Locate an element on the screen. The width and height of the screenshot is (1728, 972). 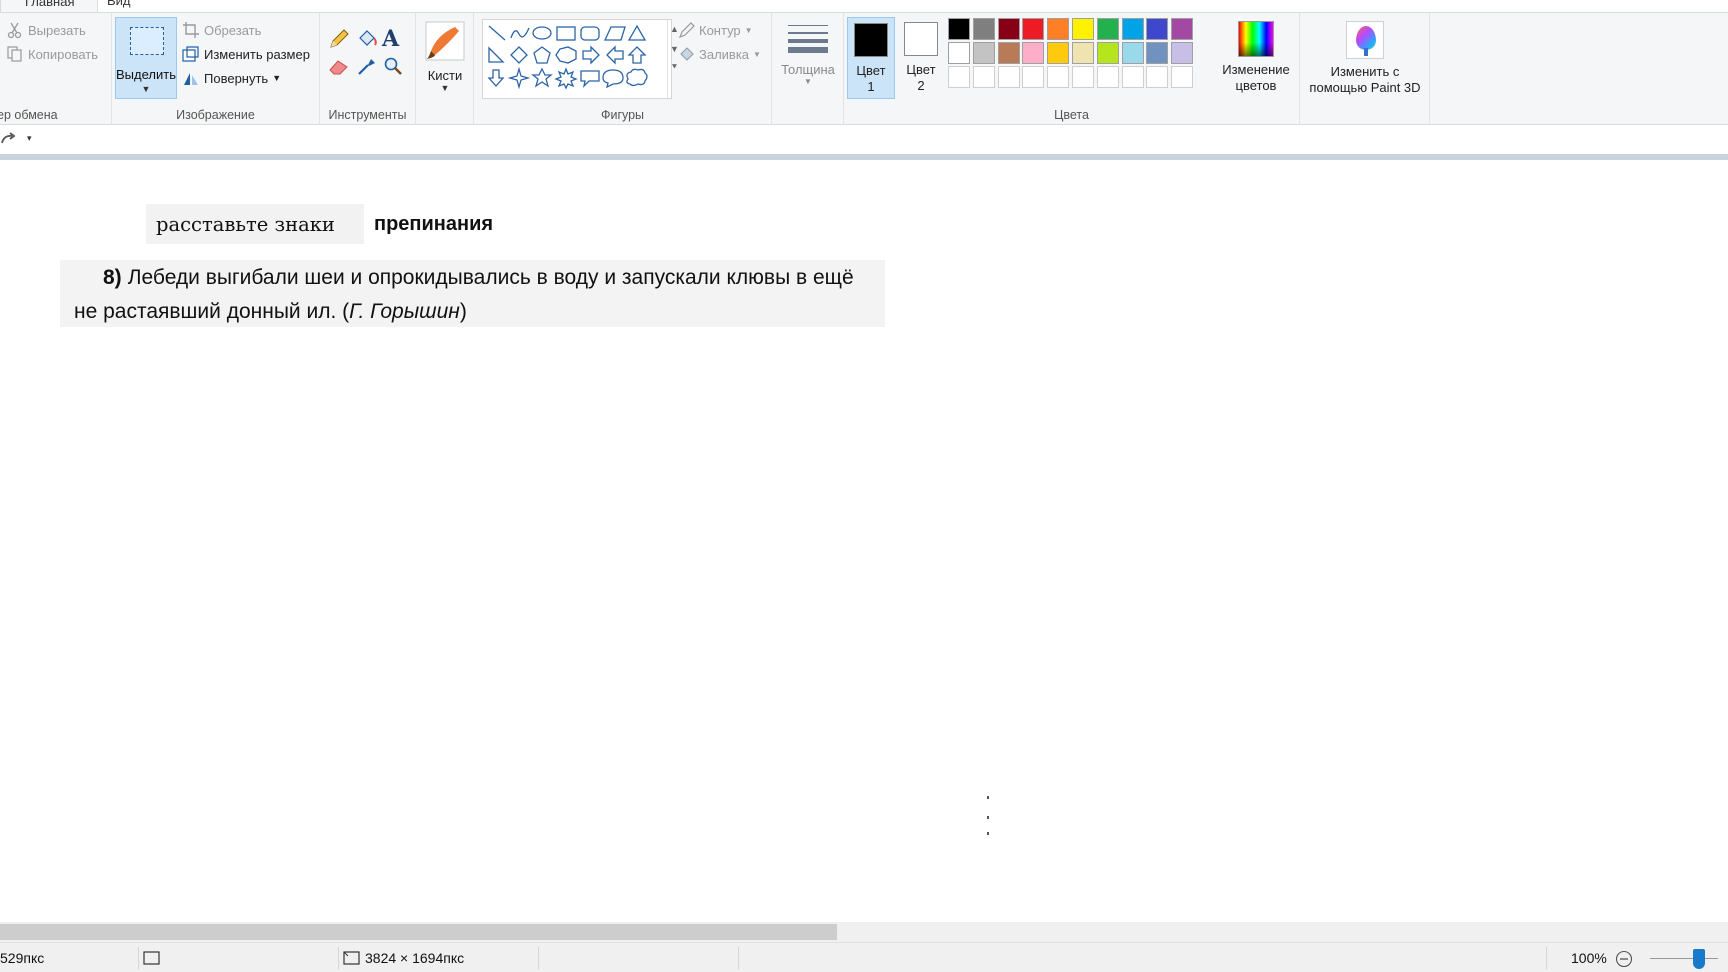
shapes-grid is located at coordinates (567, 57).